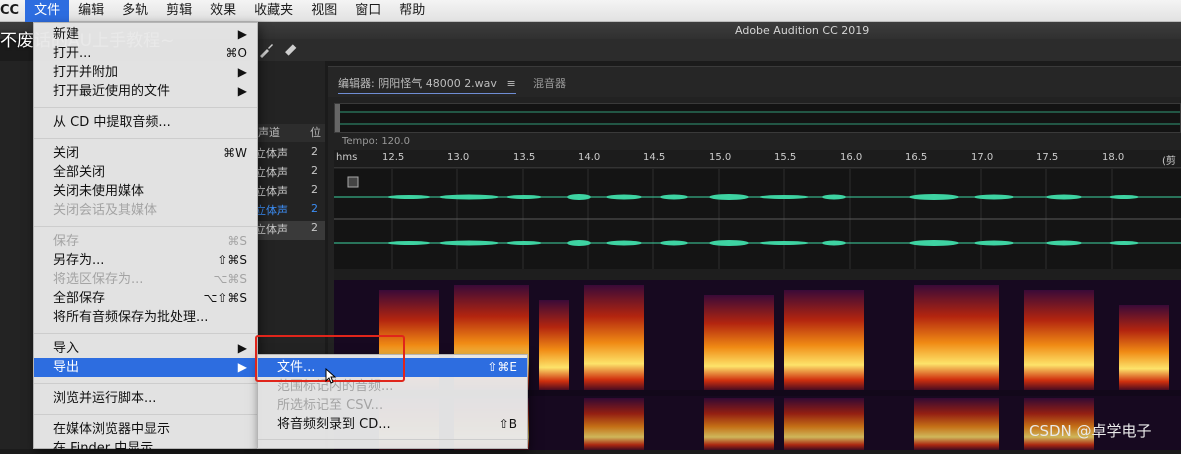 This screenshot has width=1181, height=454. Describe the element at coordinates (1090, 431) in the screenshot. I see `watermark: CSDN @卓学电子` at that location.